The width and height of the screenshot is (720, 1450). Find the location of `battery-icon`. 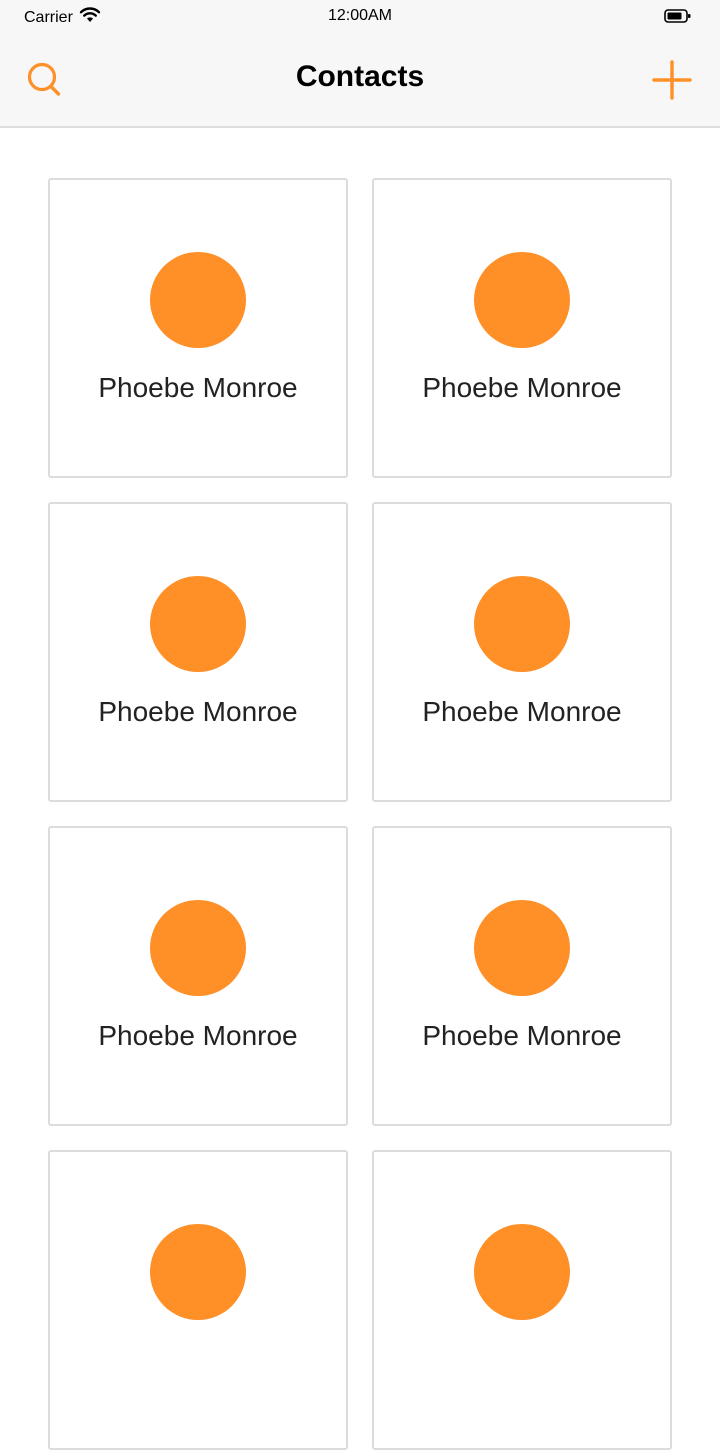

battery-icon is located at coordinates (678, 18).